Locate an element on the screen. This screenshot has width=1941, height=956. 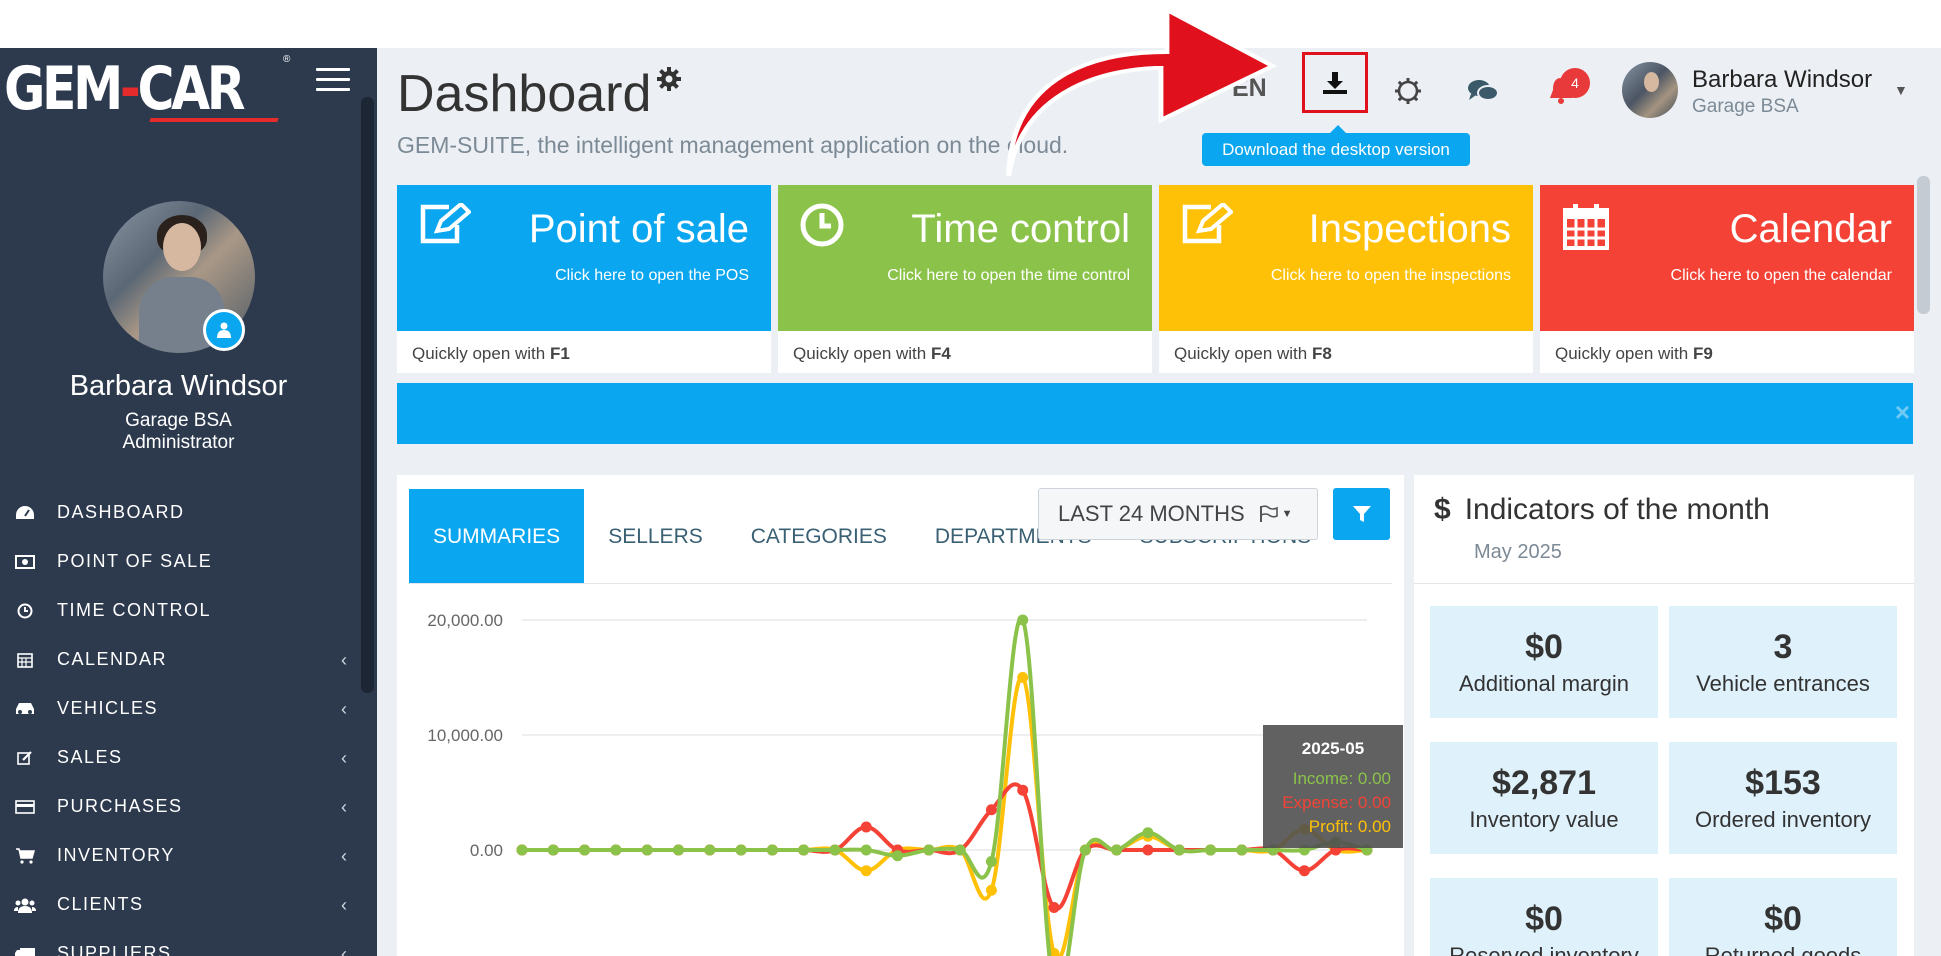
date-range-dropdown: LAST 24 MONTHS ▼ is located at coordinates (1178, 514).